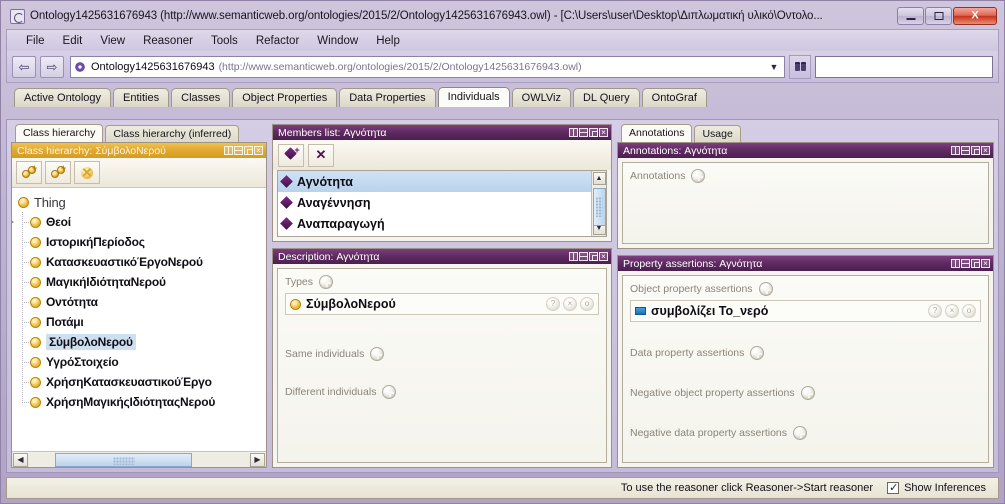 This screenshot has height=504, width=1005. I want to click on search-button, so click(800, 66).